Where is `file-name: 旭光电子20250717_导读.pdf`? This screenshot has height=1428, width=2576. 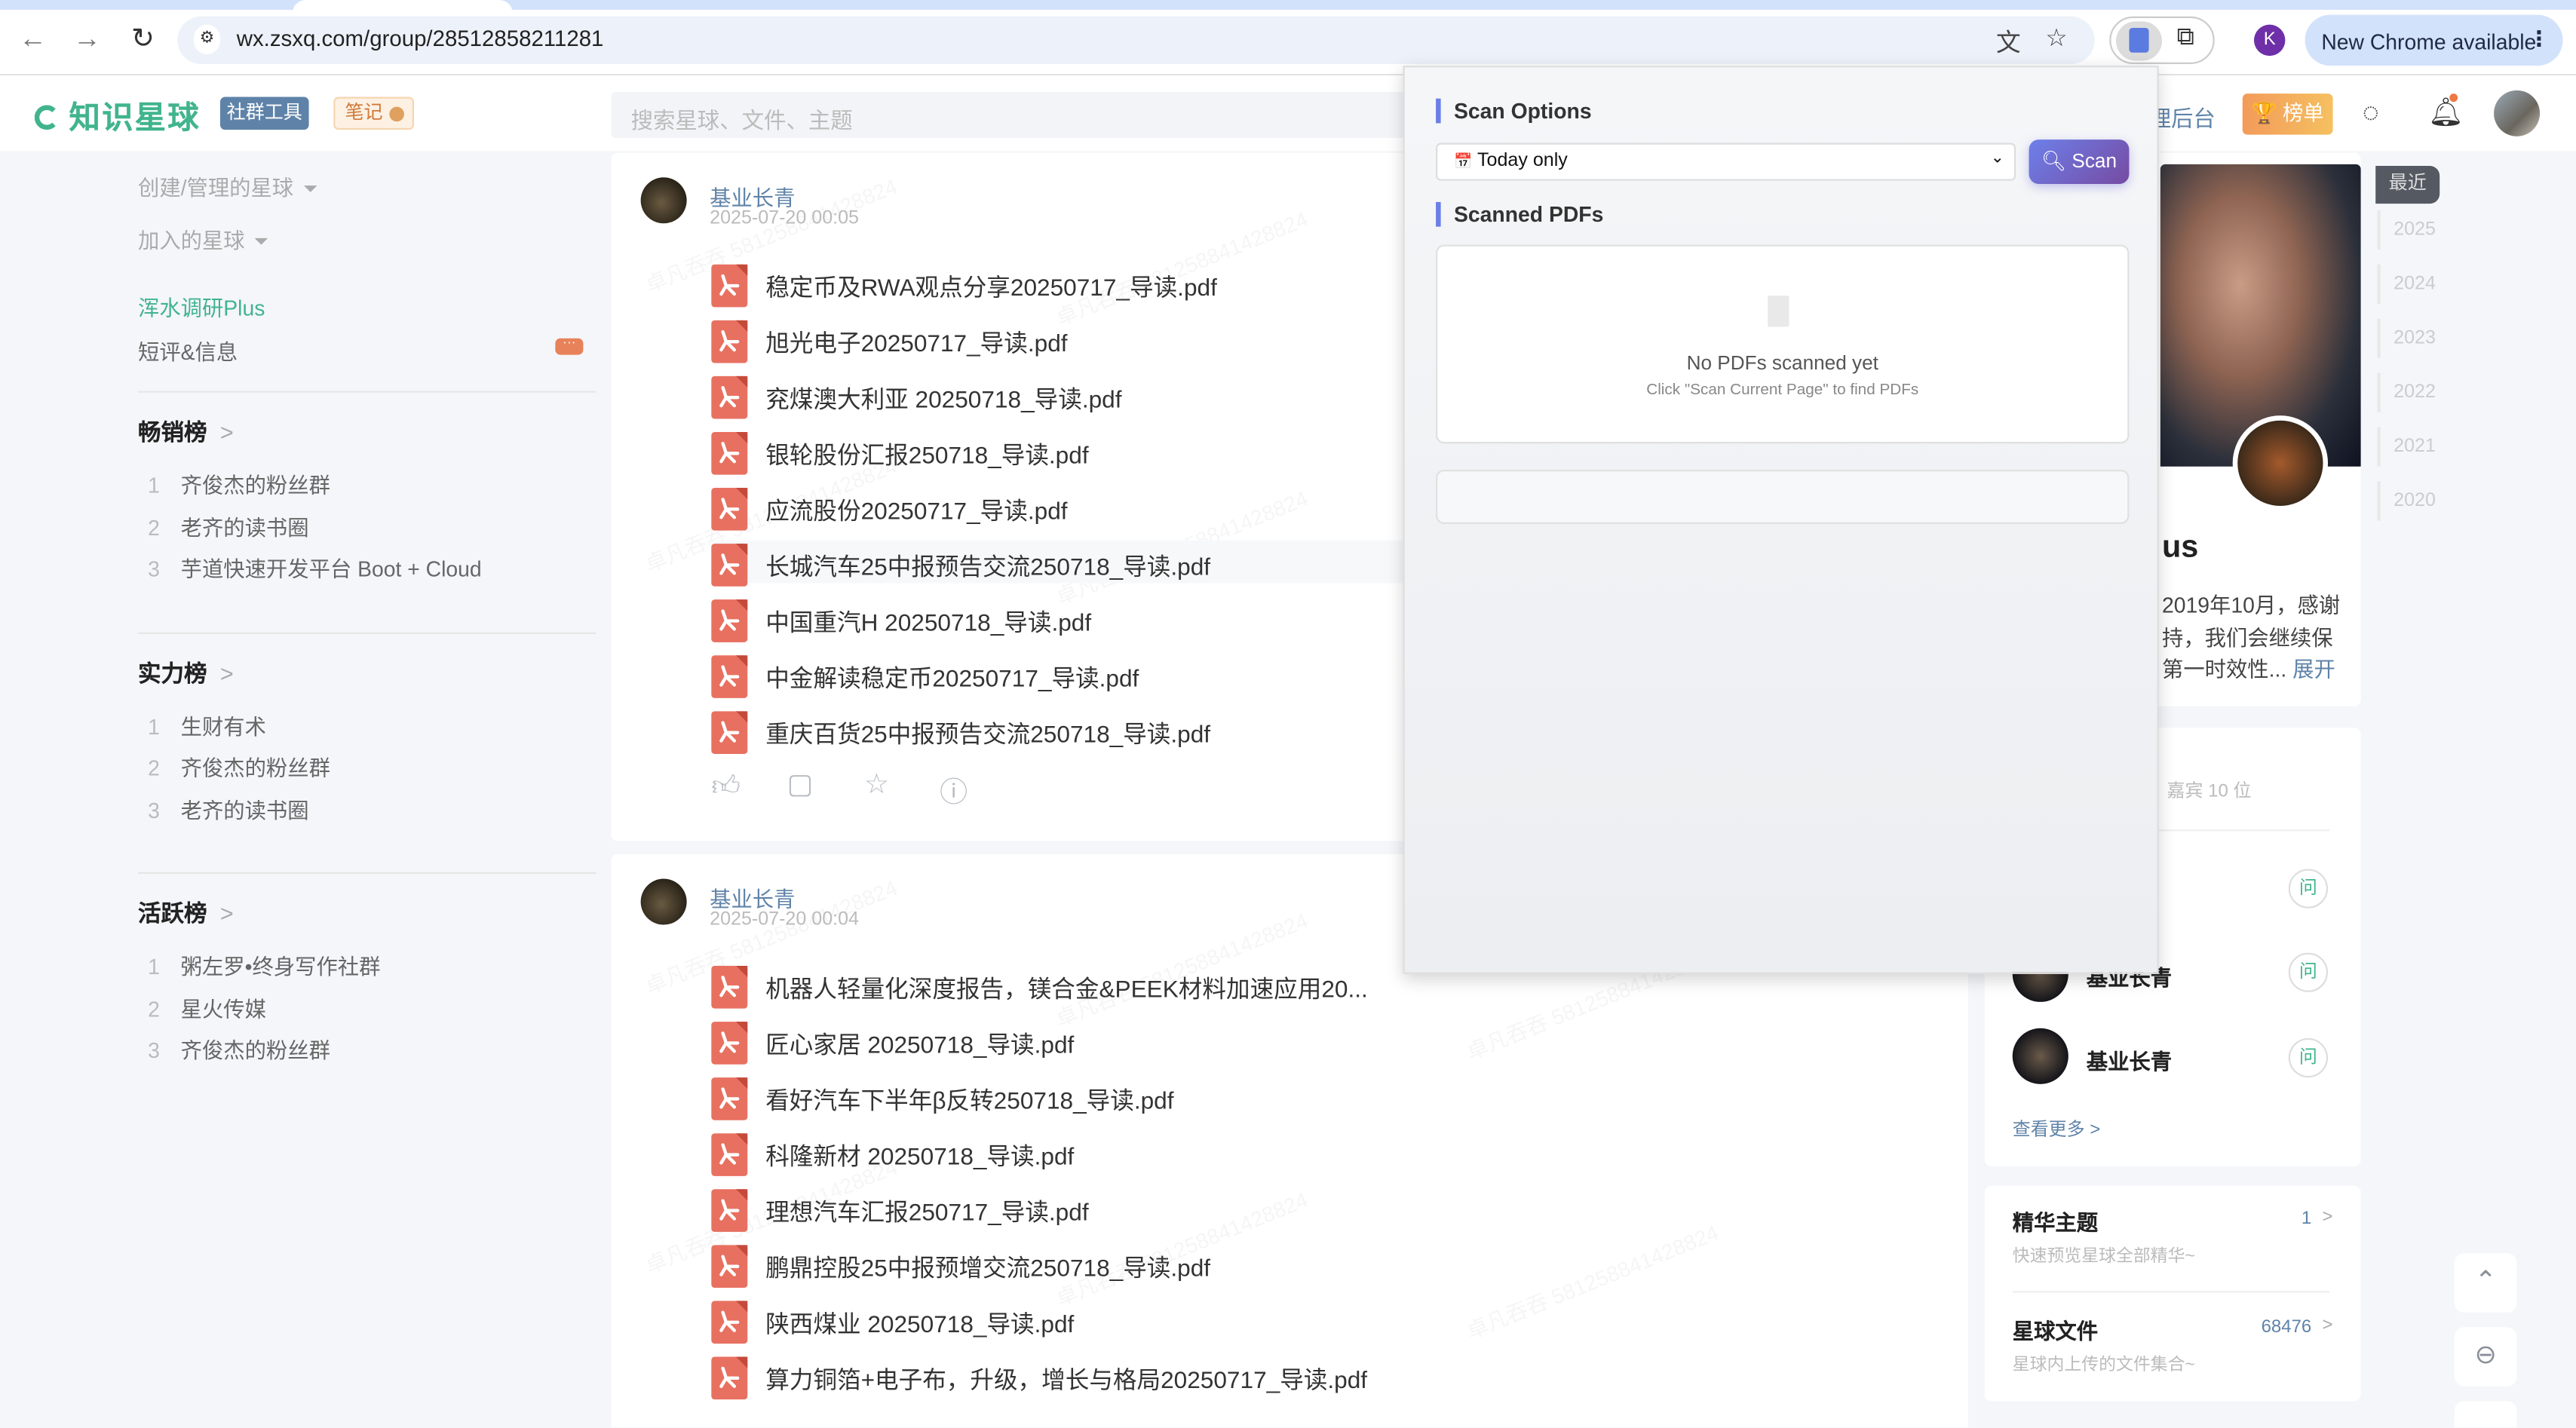 file-name: 旭光电子20250717_导读.pdf is located at coordinates (916, 342).